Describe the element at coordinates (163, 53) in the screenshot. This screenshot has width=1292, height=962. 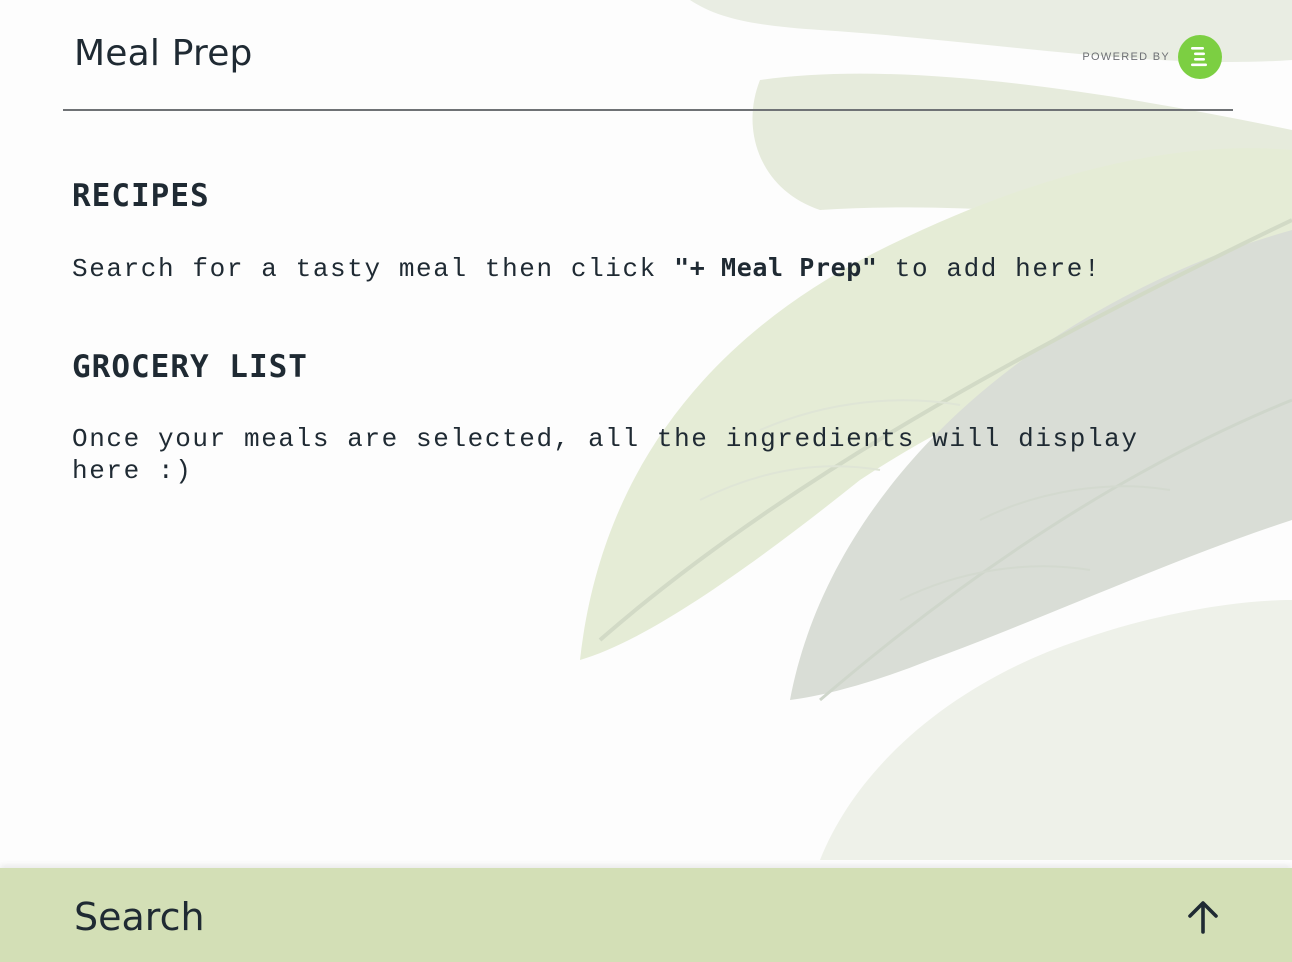
I see `app-title: Meal Prep` at that location.